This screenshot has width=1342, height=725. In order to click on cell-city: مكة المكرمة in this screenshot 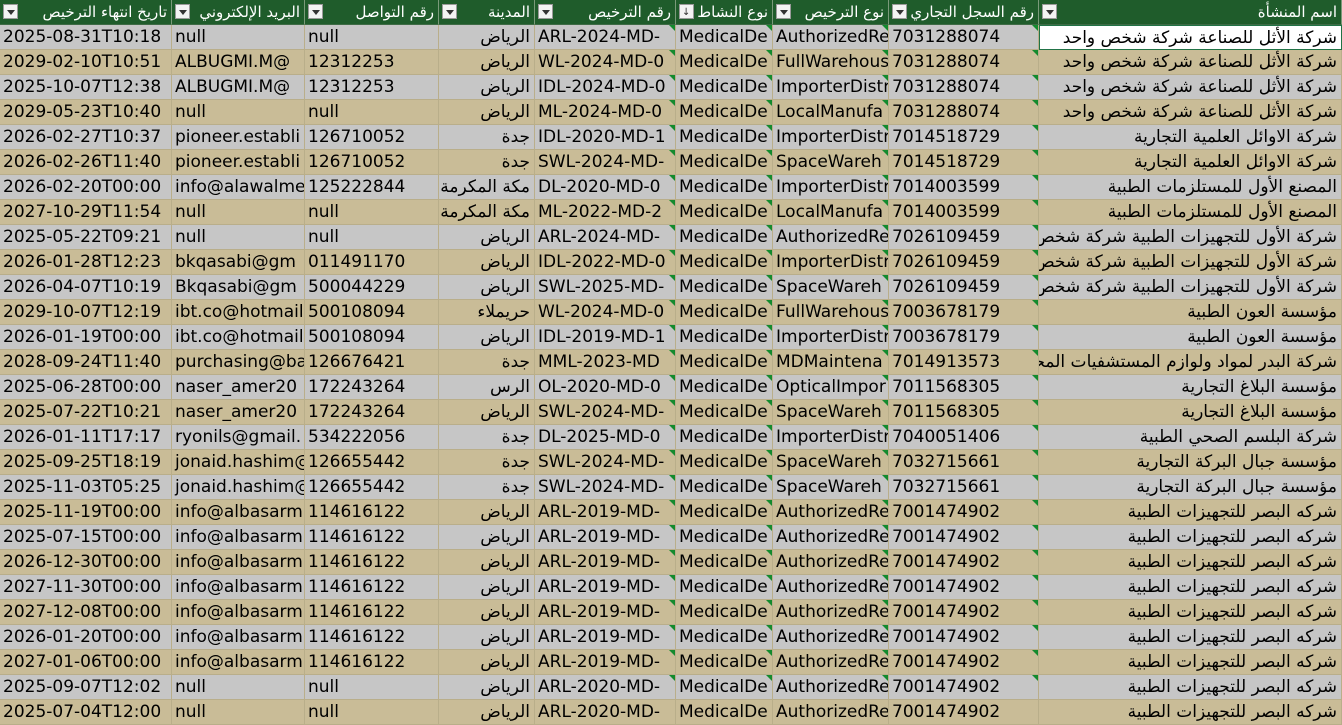, I will do `click(487, 212)`.